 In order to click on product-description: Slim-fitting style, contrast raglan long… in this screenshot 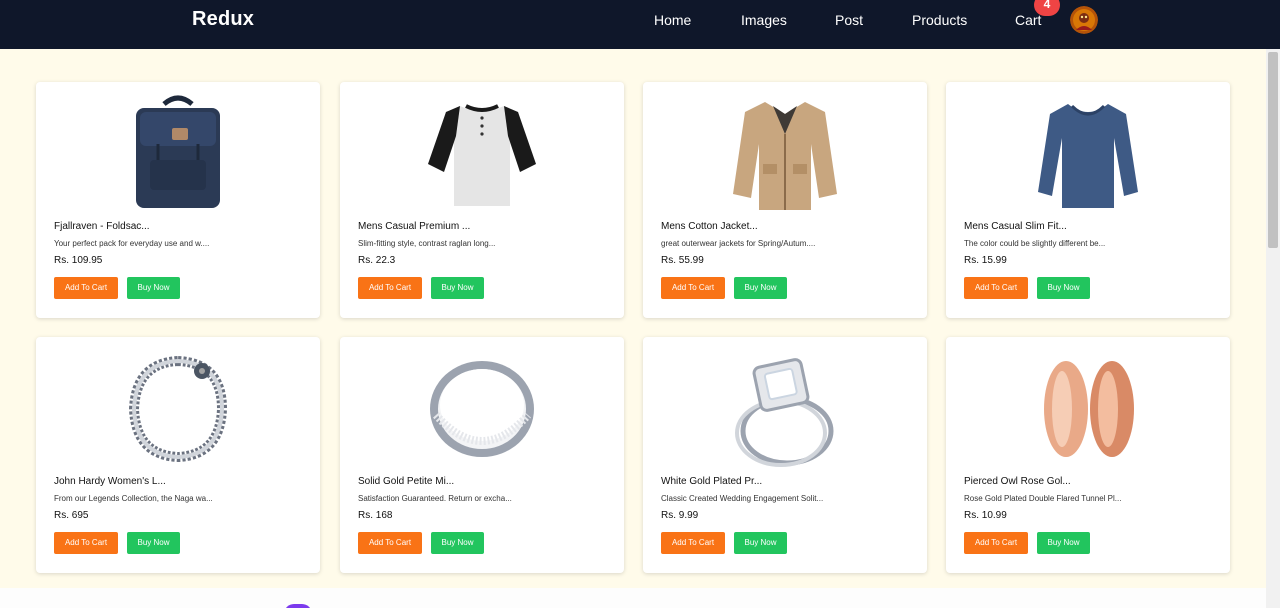, I will do `click(427, 243)`.